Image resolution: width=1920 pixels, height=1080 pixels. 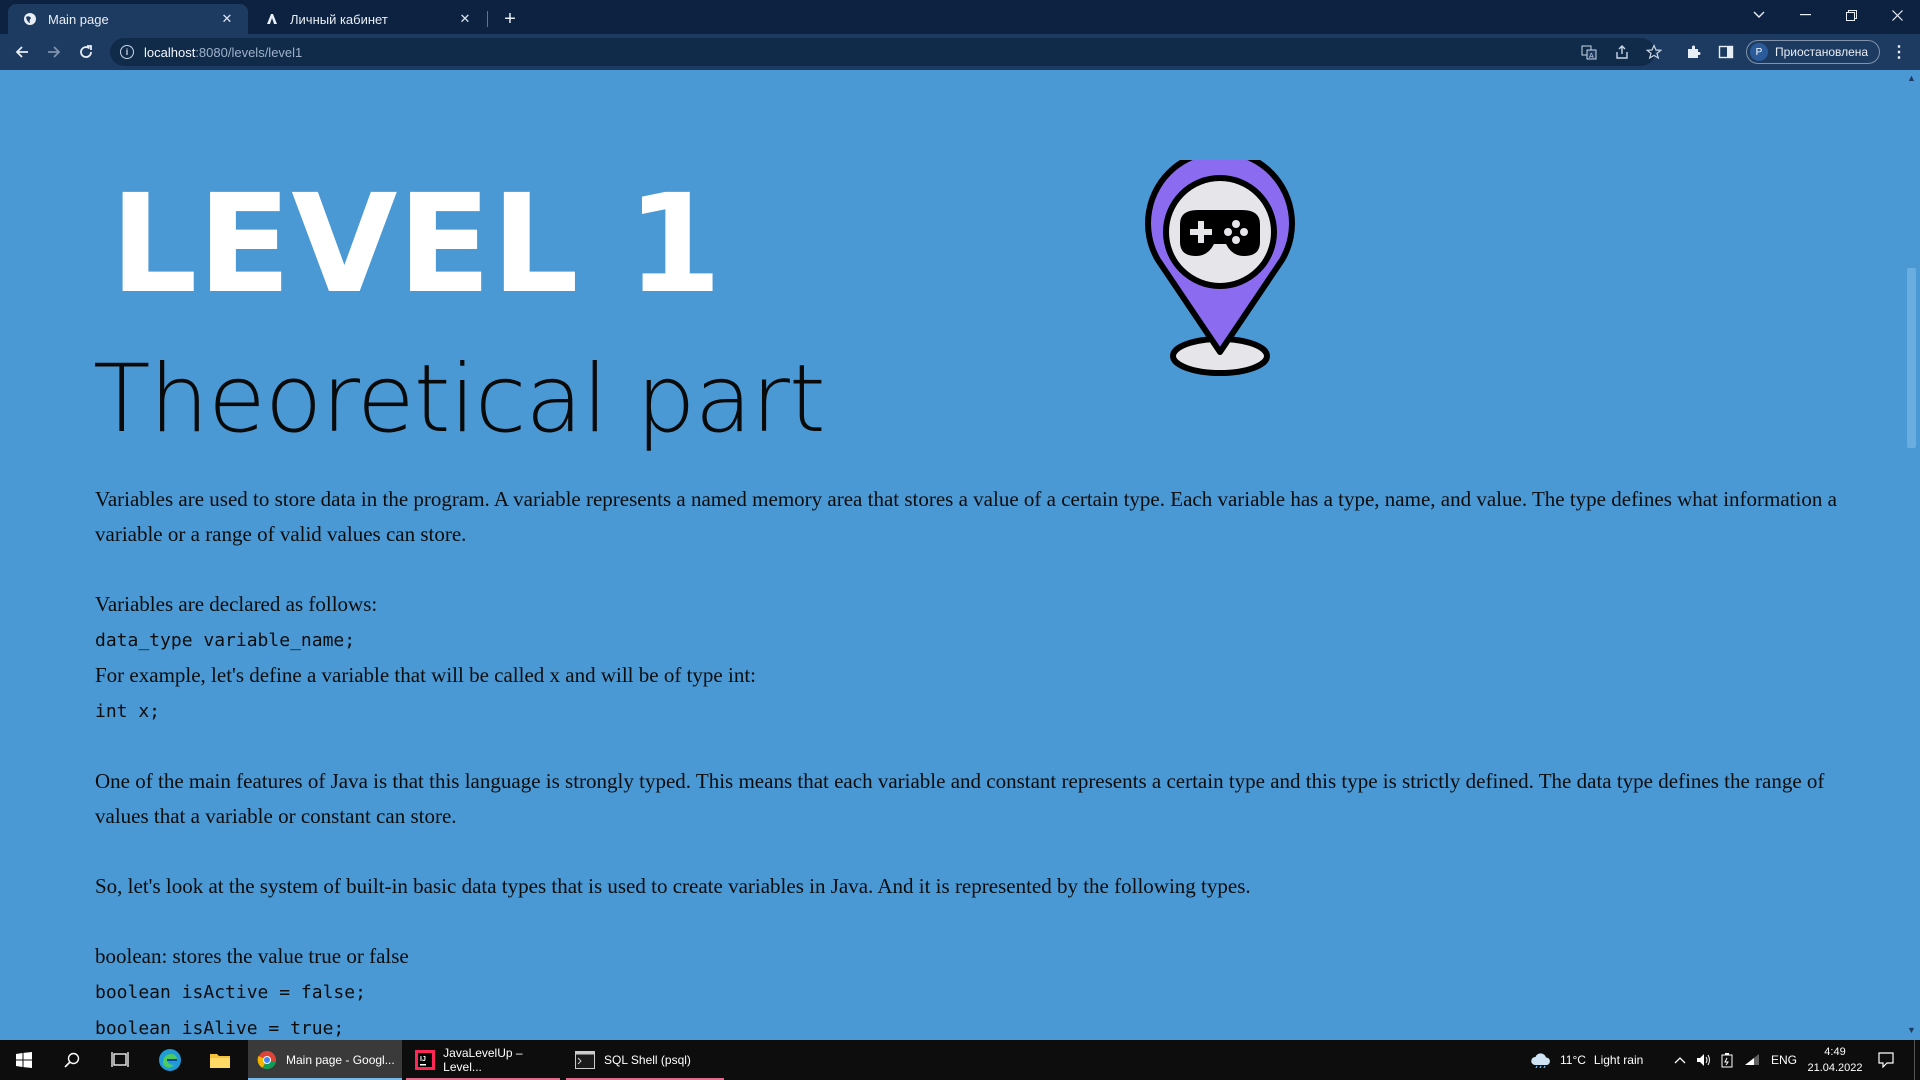 I want to click on code-paragraph: data_type variable_name;, so click(x=980, y=640).